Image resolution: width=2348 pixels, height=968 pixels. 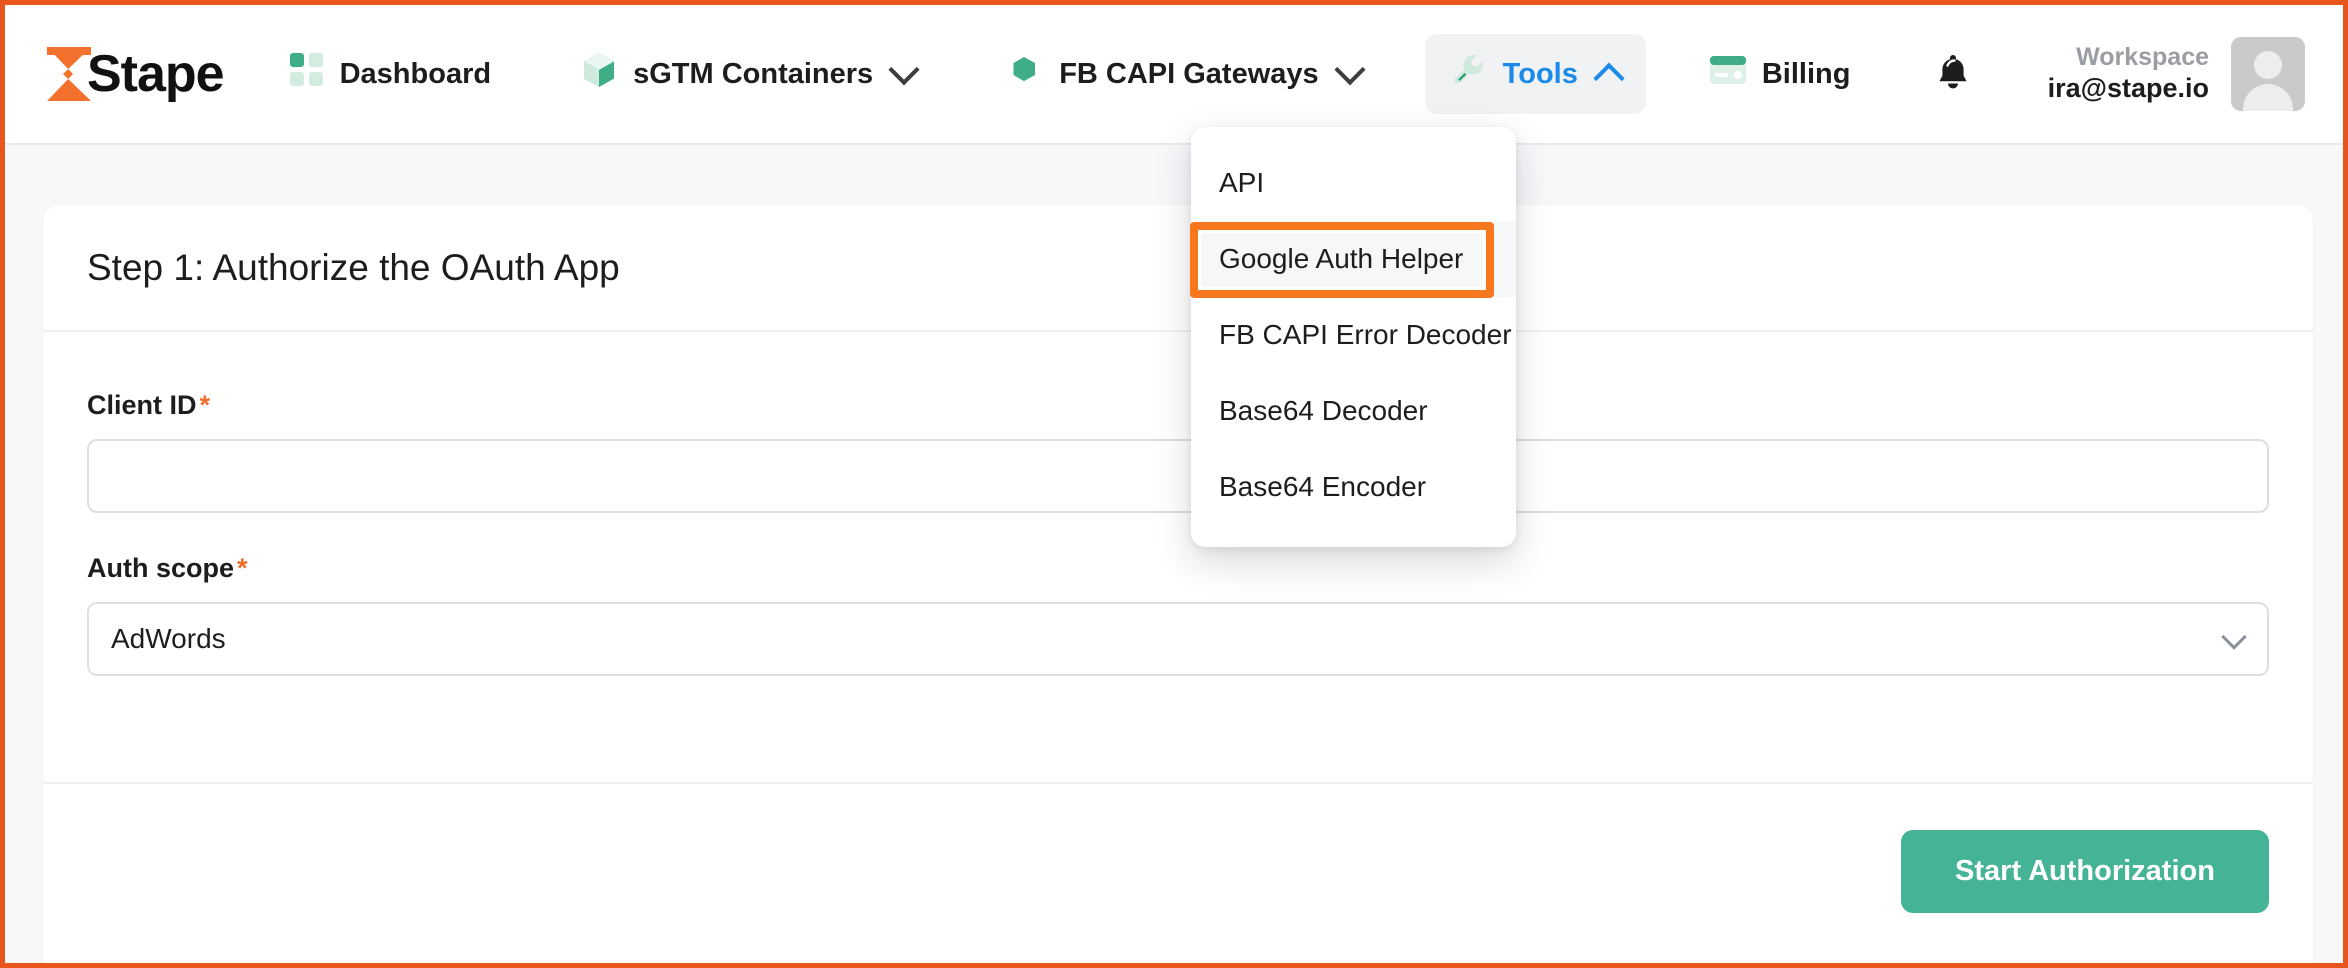 I want to click on tools-menu-item-google-auth-helper: Google Auth Helper, so click(x=1353, y=259).